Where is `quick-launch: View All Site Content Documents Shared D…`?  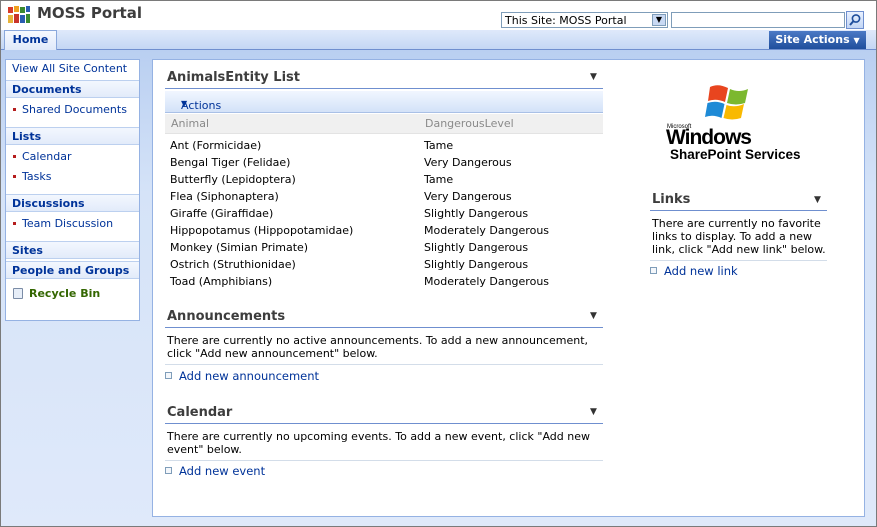 quick-launch: View All Site Content Documents Shared D… is located at coordinates (72, 190).